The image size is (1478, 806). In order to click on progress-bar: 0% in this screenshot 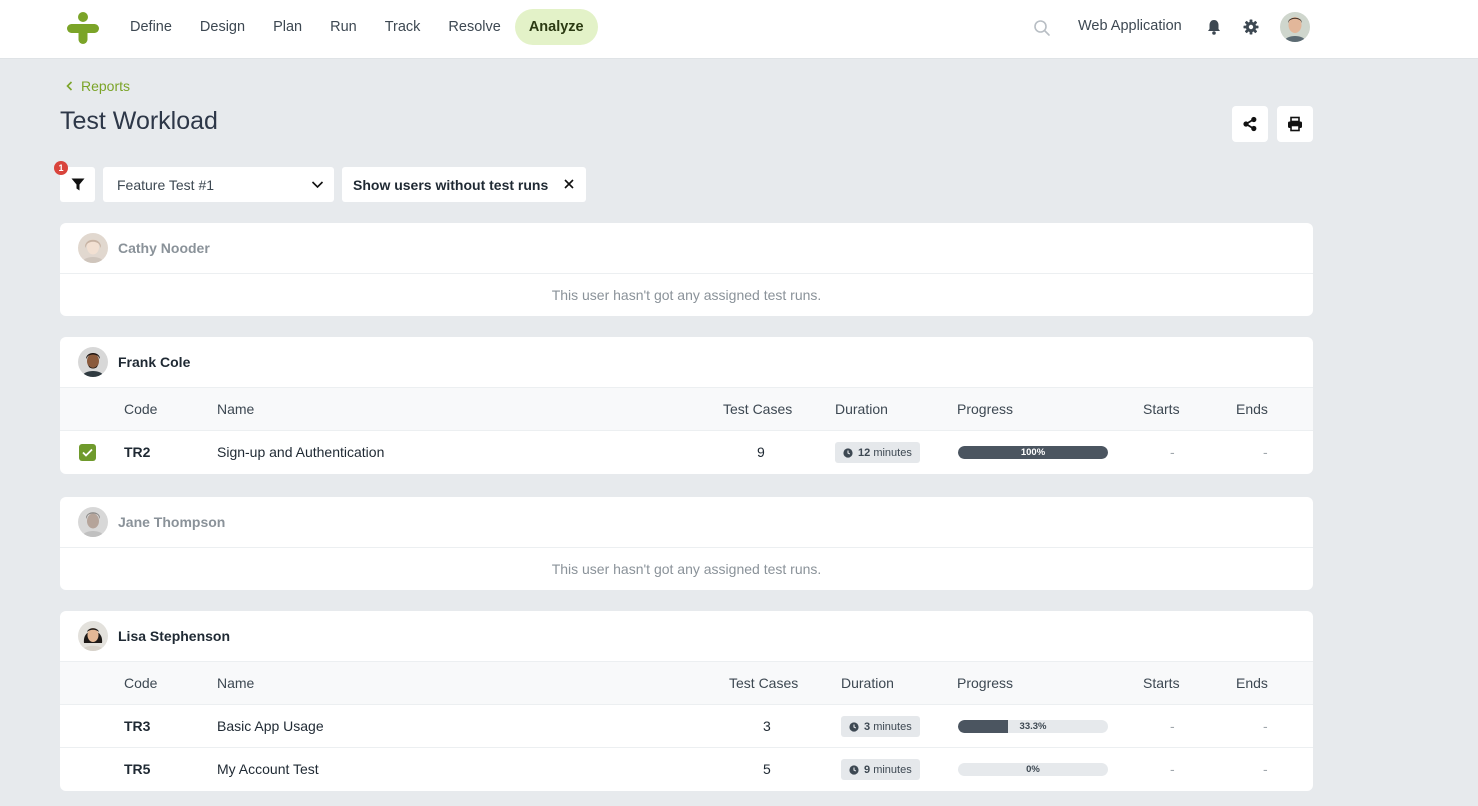, I will do `click(1033, 769)`.